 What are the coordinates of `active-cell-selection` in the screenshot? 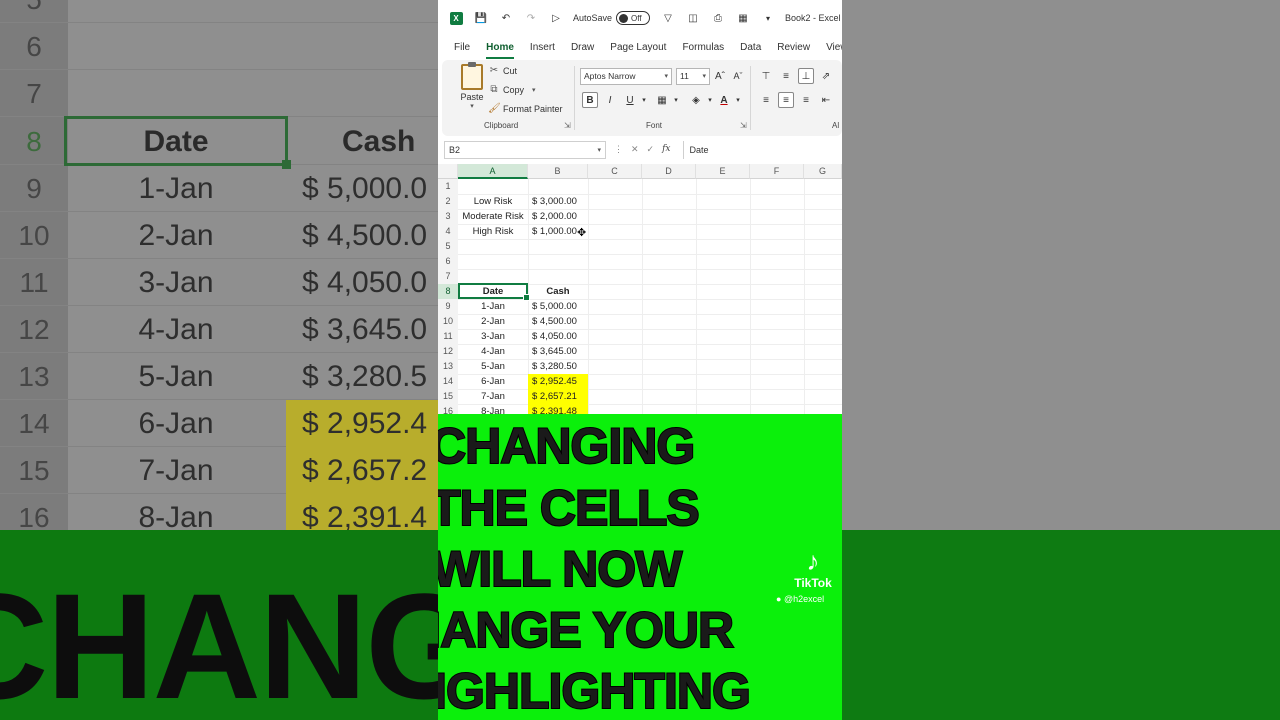 It's located at (494, 292).